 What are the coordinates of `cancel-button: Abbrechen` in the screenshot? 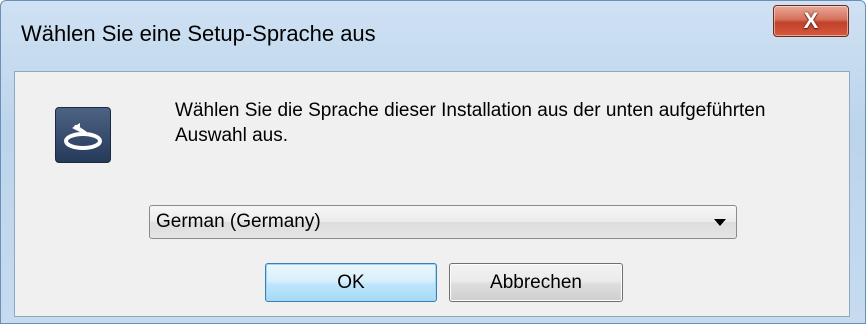 It's located at (536, 282).